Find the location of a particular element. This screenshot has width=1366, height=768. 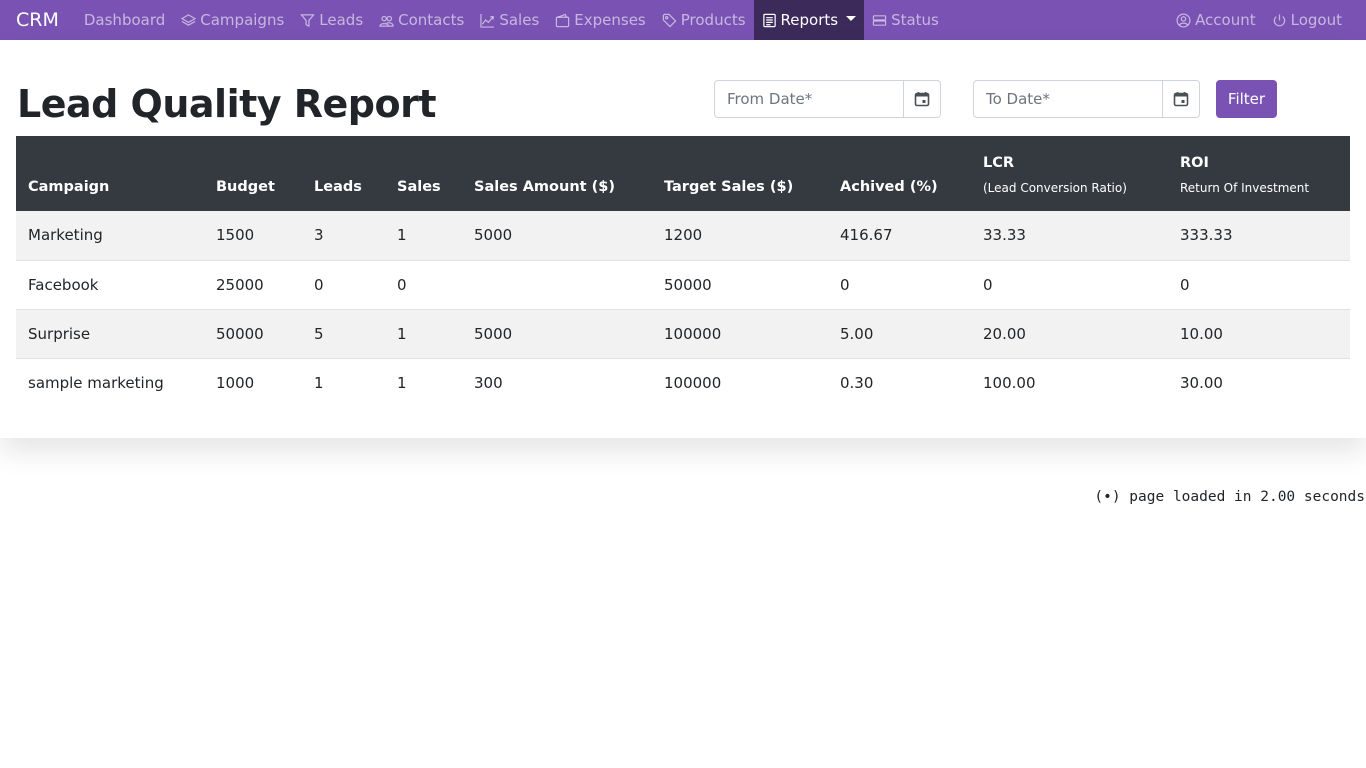

table-row: Facebook 25000 0 0 50000 0 0 0 is located at coordinates (683, 284).